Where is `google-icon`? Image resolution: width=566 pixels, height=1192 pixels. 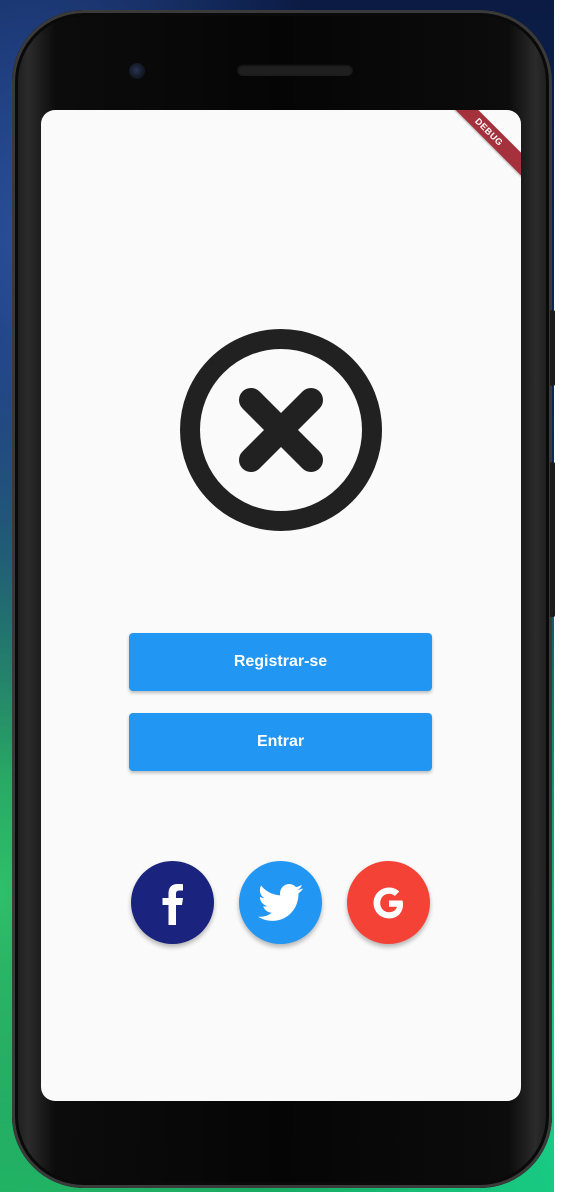 google-icon is located at coordinates (388, 902).